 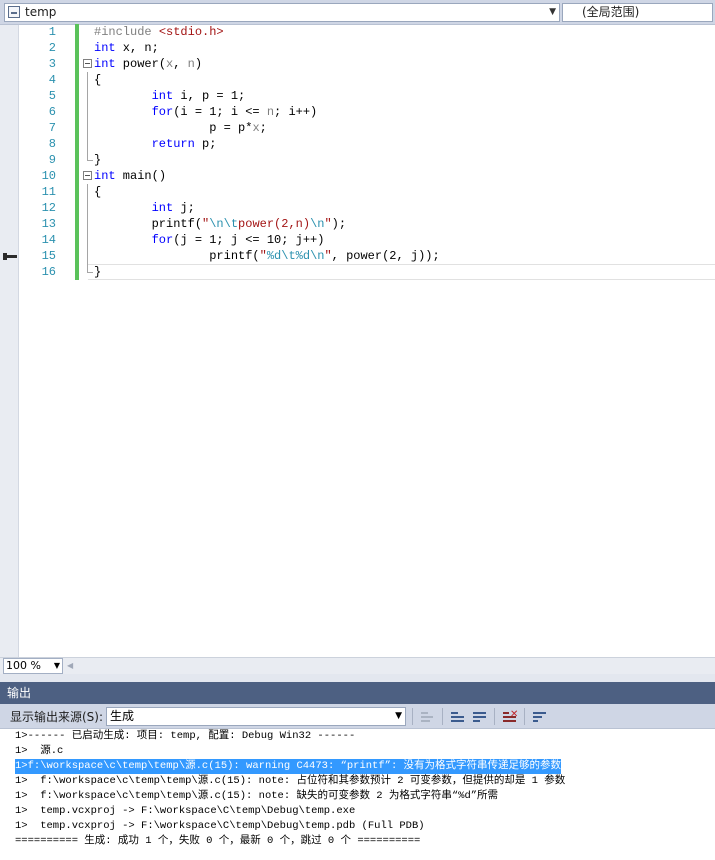 What do you see at coordinates (357, 678) in the screenshot?
I see `panel-splitter` at bounding box center [357, 678].